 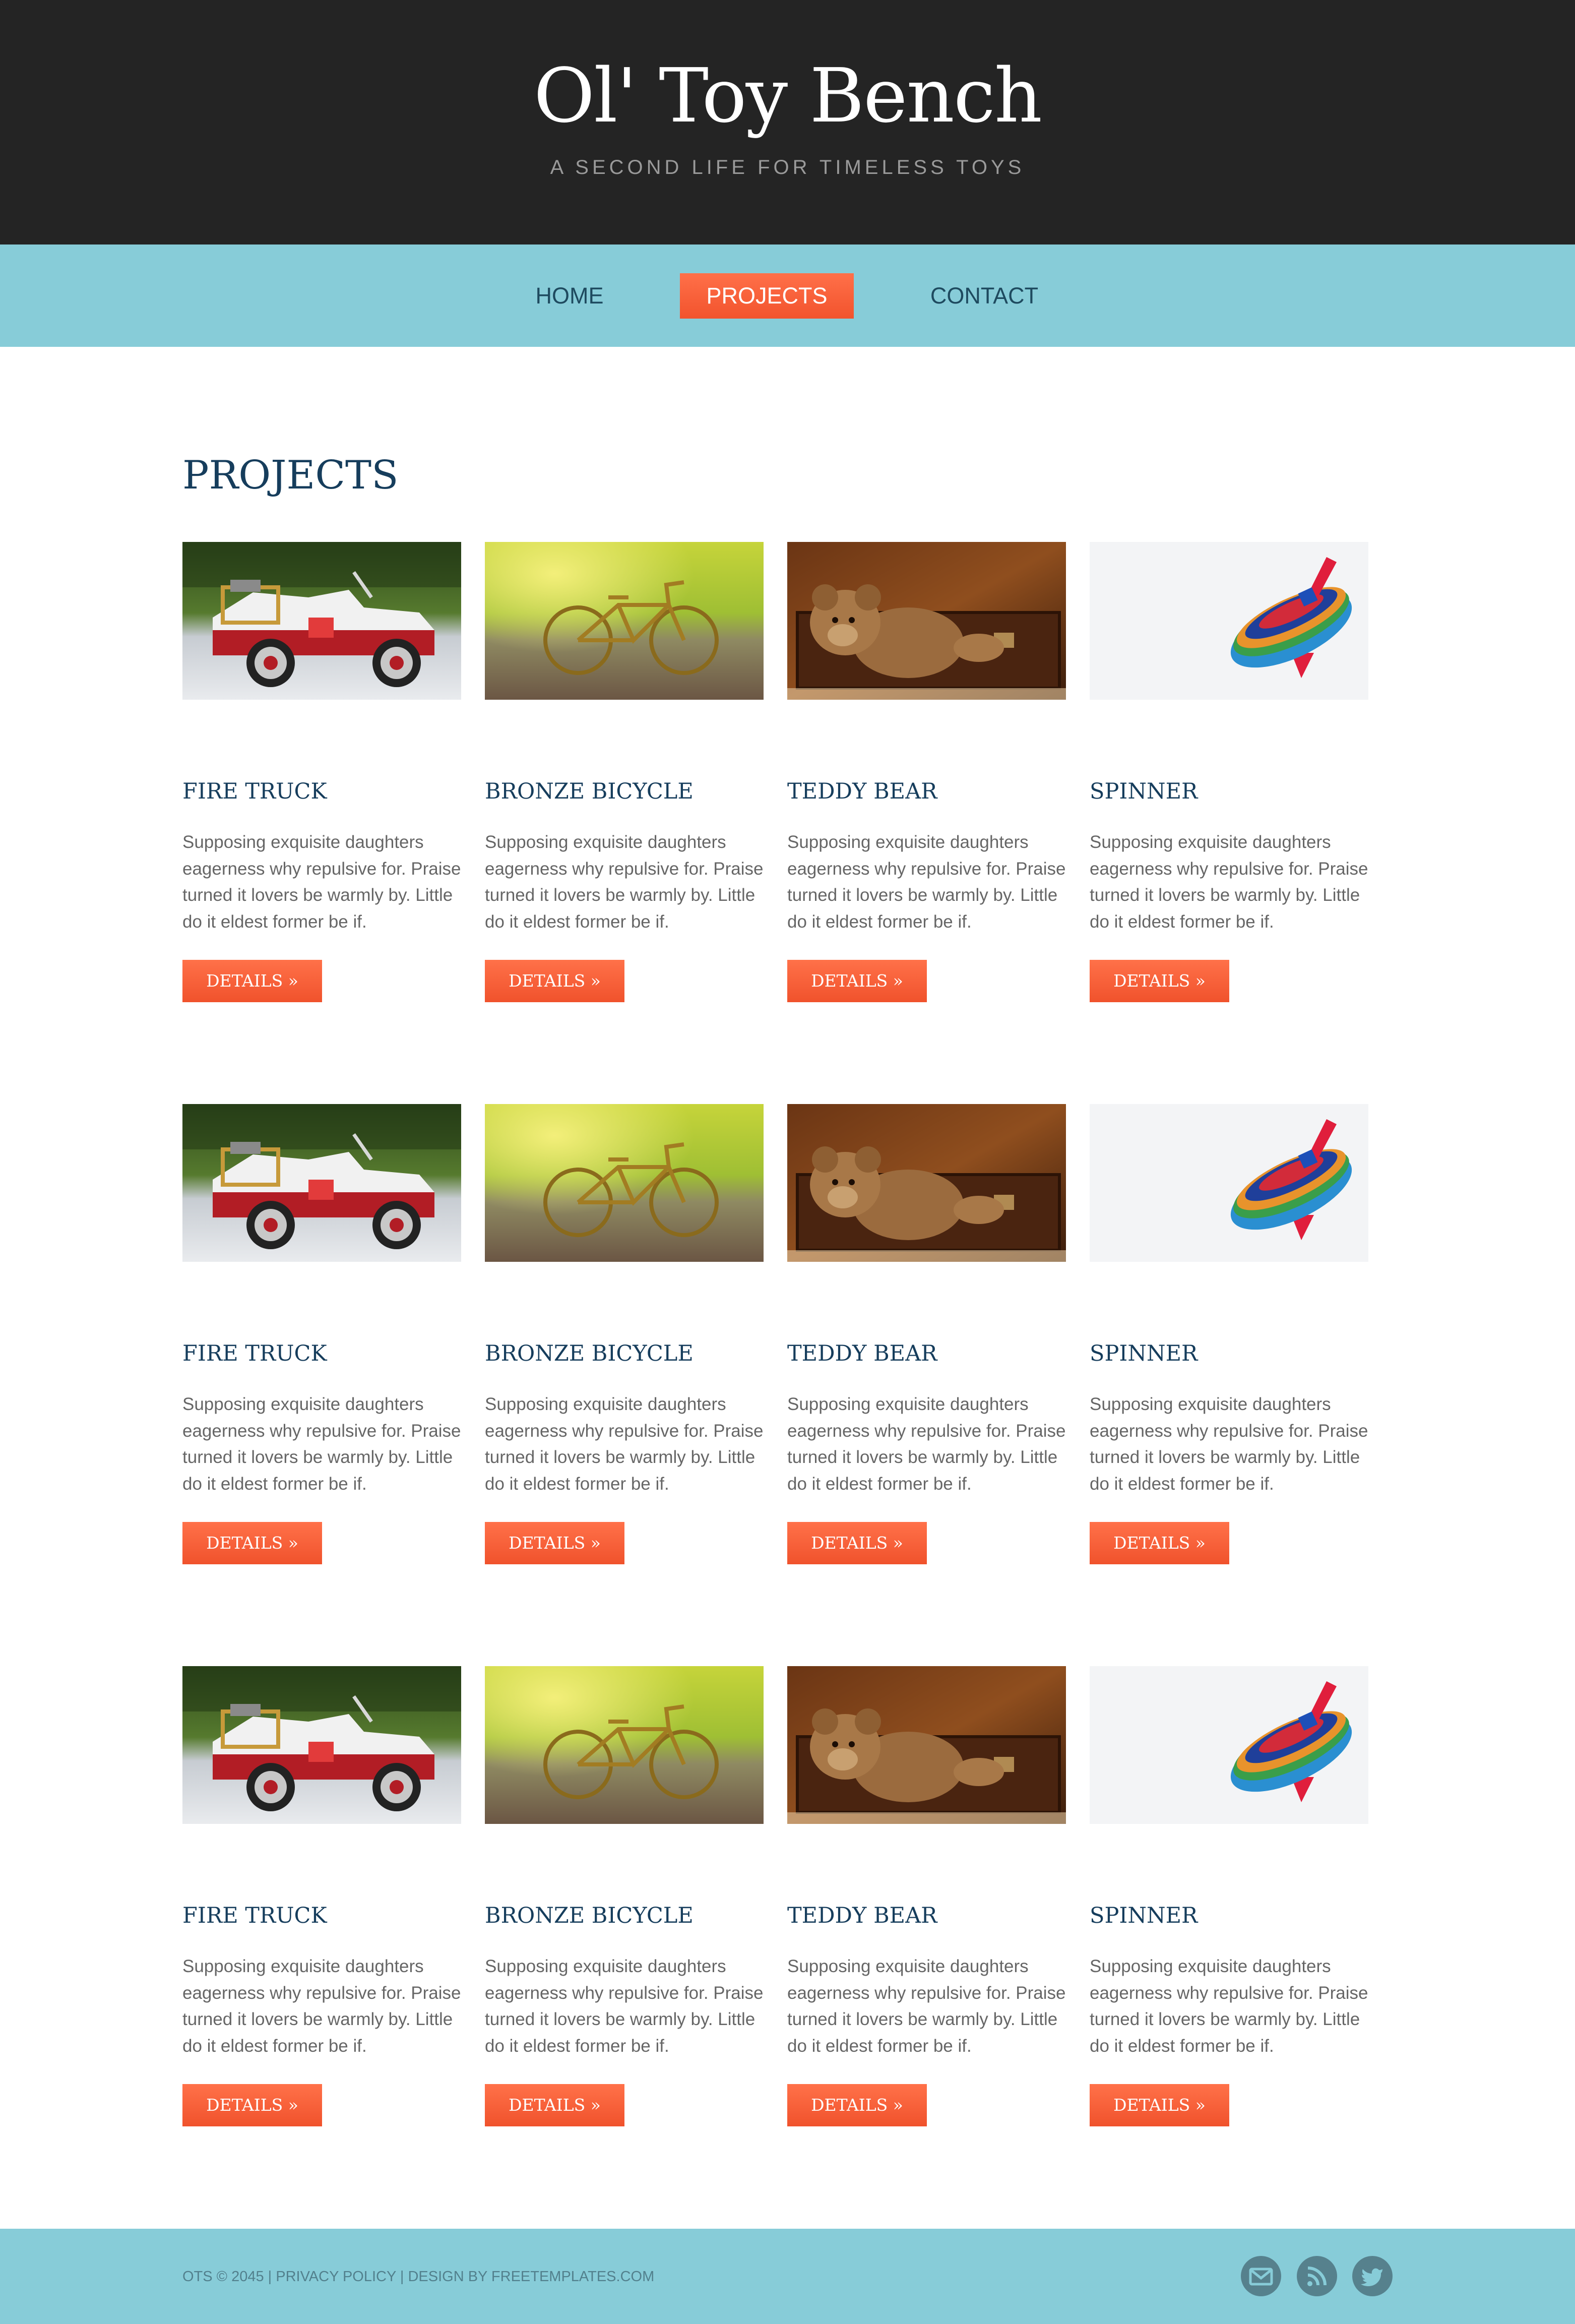 I want to click on page-title: PROJECTS, so click(x=290, y=475).